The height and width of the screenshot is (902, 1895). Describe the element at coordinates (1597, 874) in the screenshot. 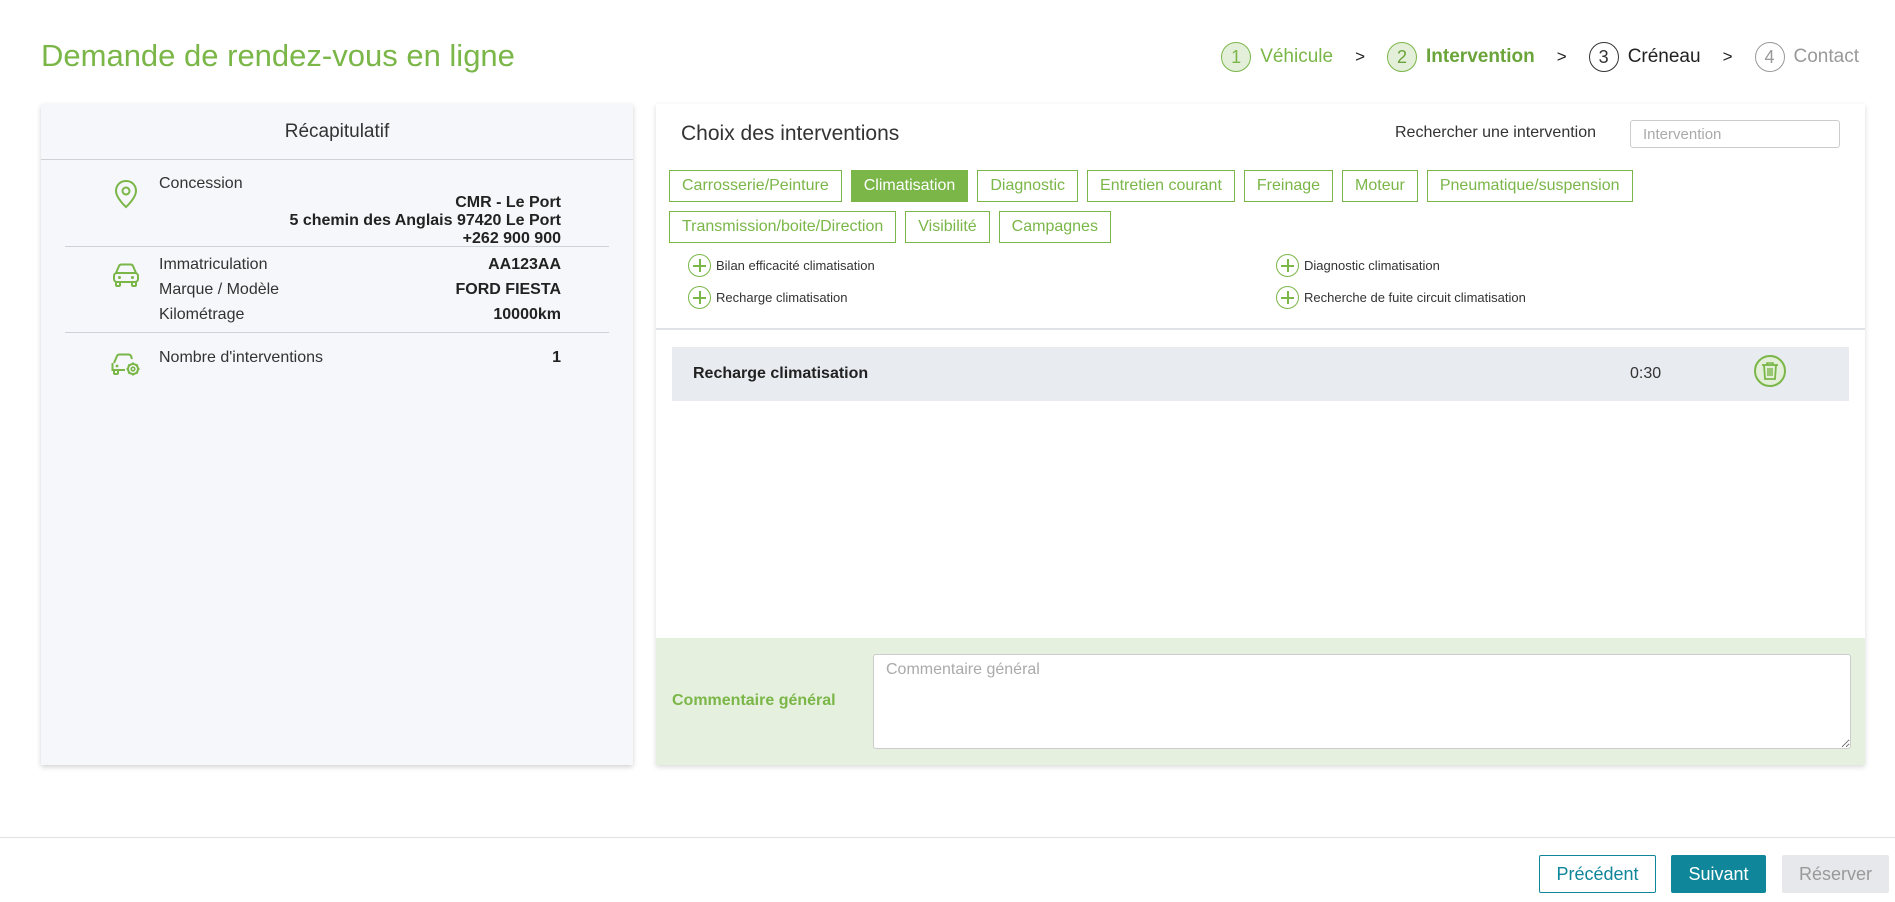

I see `previous-button: Précédent` at that location.